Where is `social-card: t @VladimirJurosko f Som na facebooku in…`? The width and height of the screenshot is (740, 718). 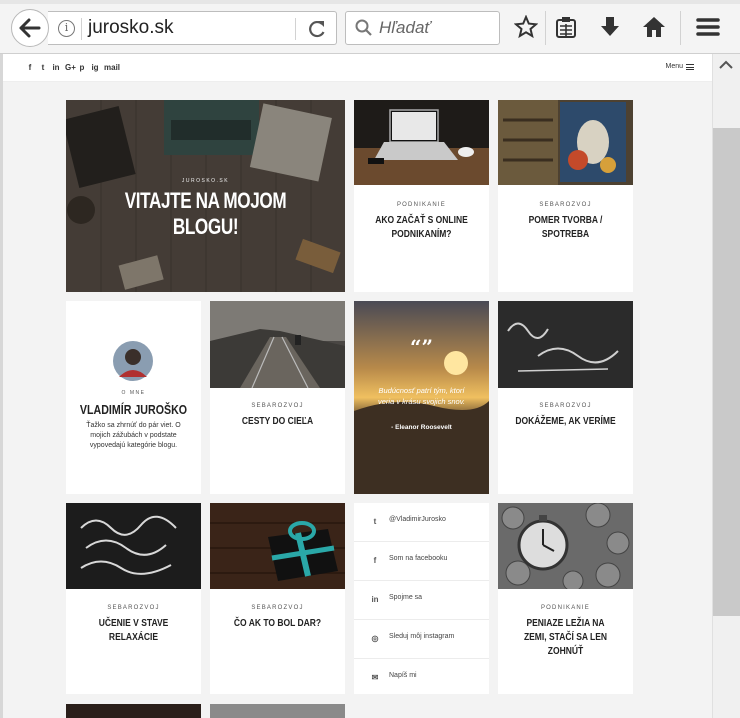
social-card: t @VladimirJurosko f Som na facebooku in… is located at coordinates (421, 598).